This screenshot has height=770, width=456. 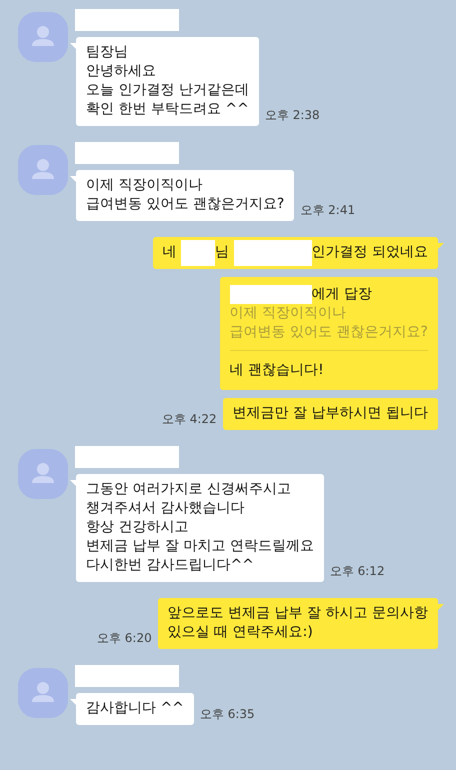 I want to click on message-text: 님, so click(x=222, y=252).